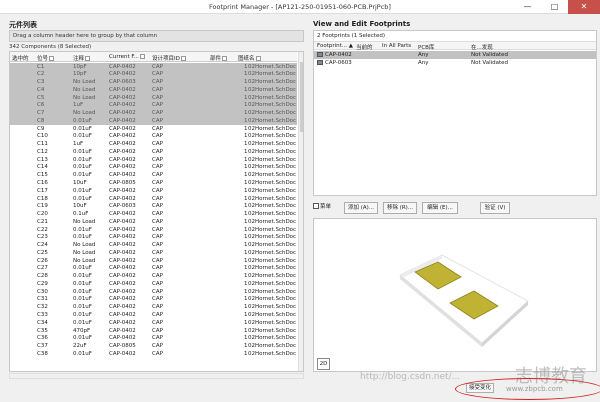 The width and height of the screenshot is (600, 402). Describe the element at coordinates (584, 7) in the screenshot. I see `close-button: ✕` at that location.